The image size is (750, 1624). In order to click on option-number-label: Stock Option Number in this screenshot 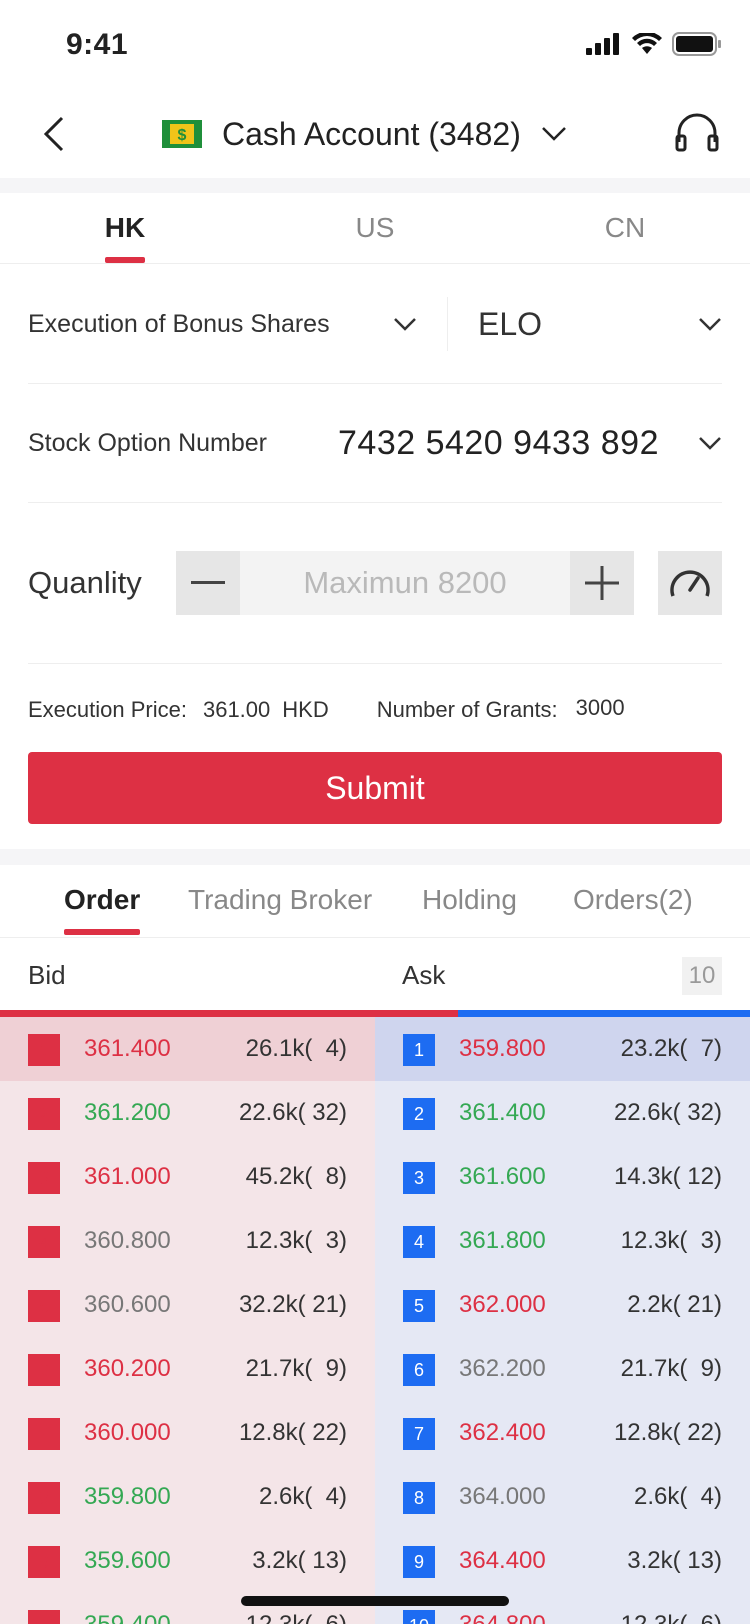, I will do `click(147, 442)`.